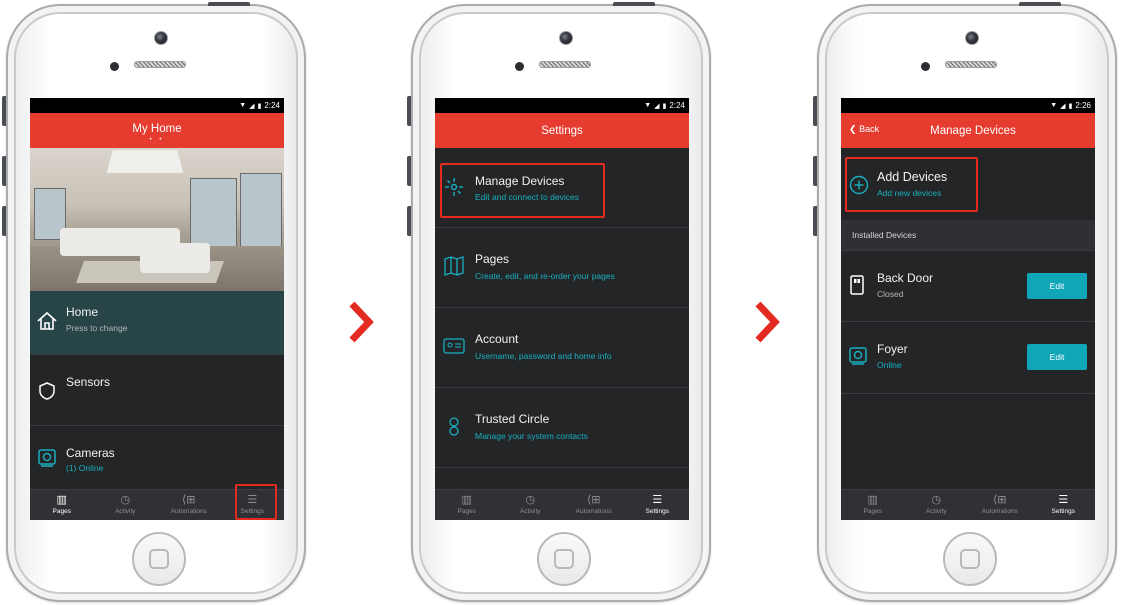  What do you see at coordinates (85, 468) in the screenshot?
I see `cameras-sub: (1) Online` at bounding box center [85, 468].